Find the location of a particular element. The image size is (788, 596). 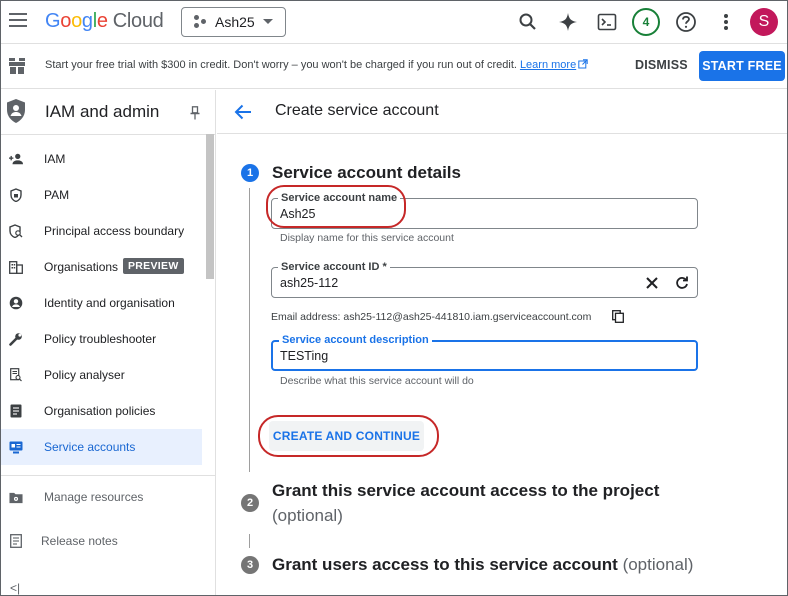

google-cloud-logo: Google Cloud is located at coordinates (104, 21).